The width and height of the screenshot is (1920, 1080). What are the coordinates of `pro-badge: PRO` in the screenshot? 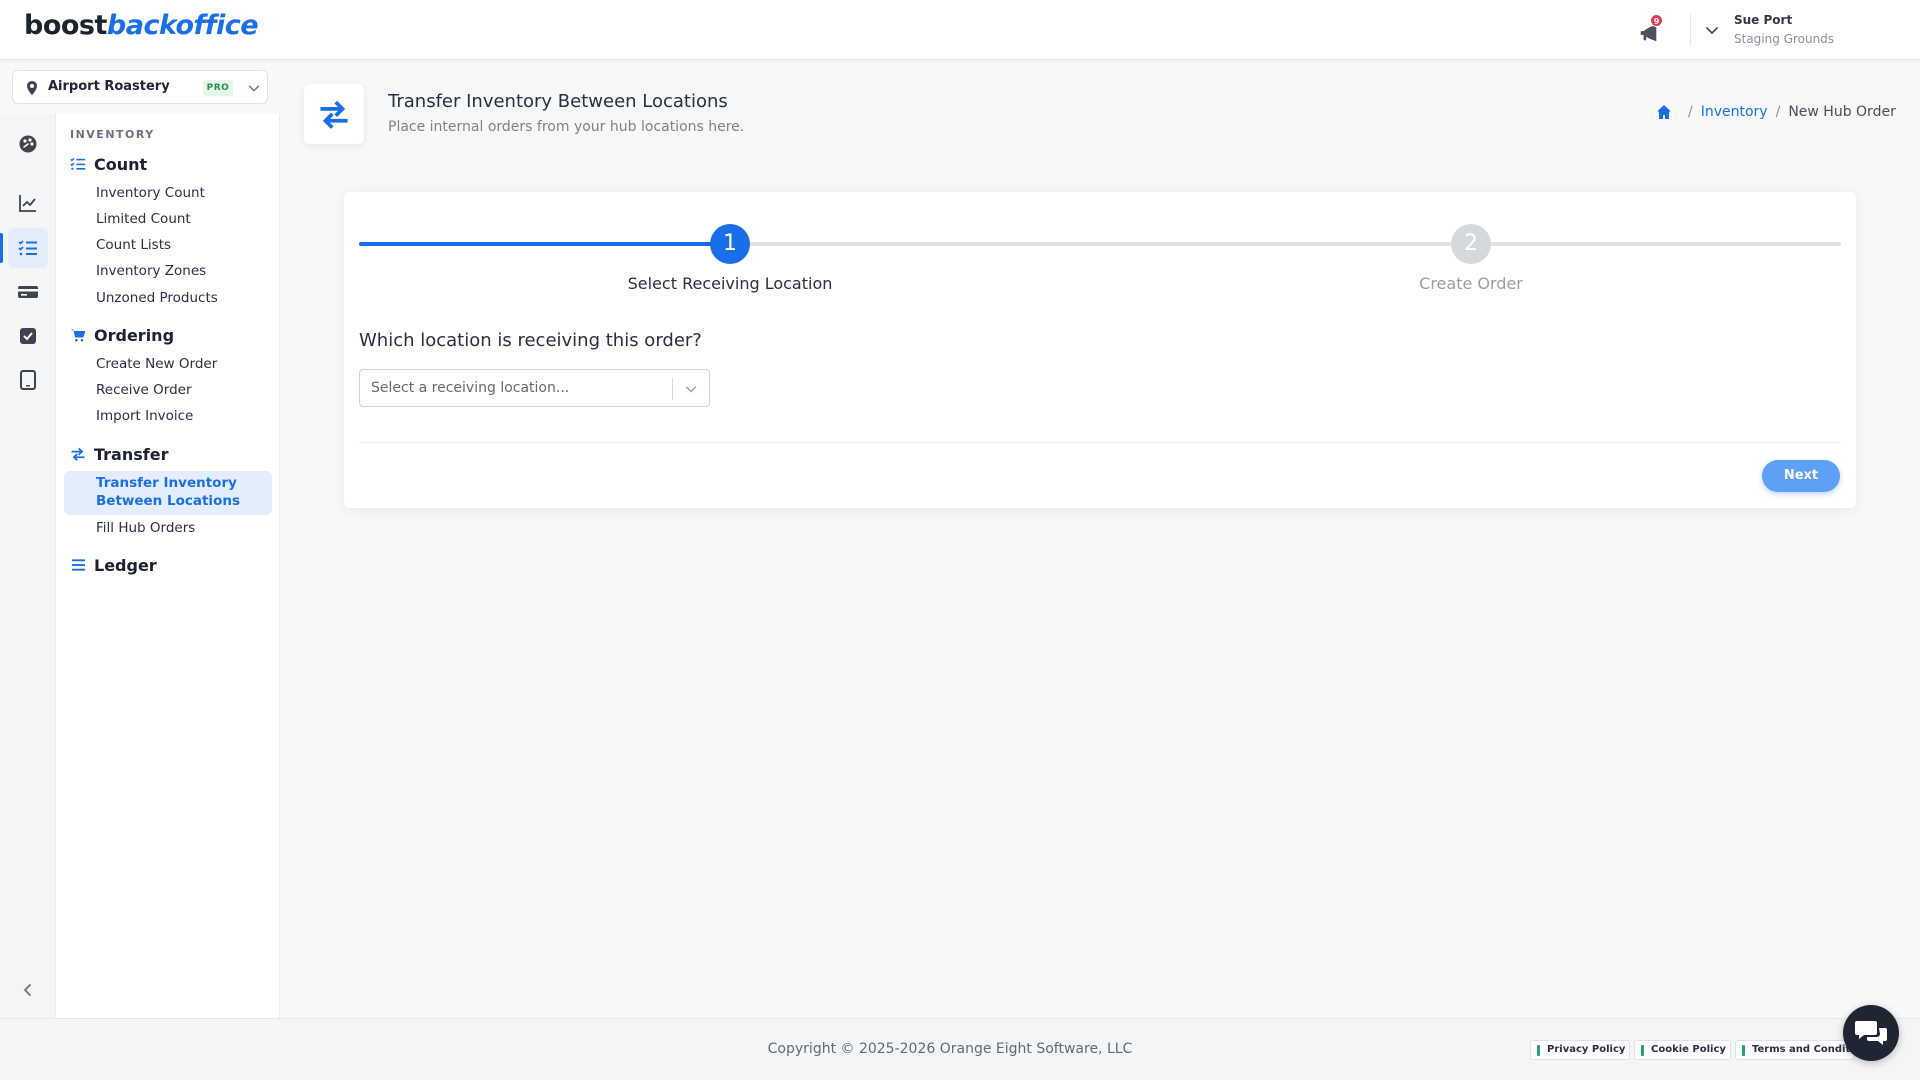 It's located at (218, 88).